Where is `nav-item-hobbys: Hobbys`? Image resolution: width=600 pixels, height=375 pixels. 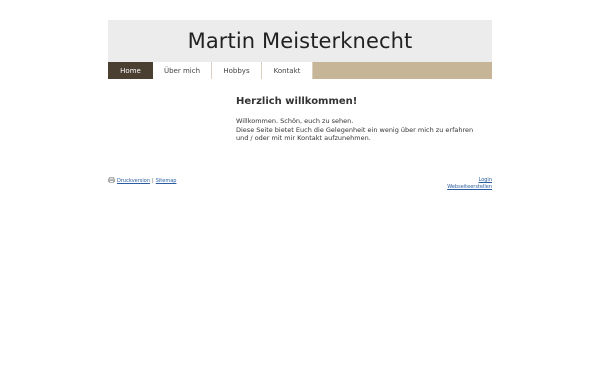 nav-item-hobbys: Hobbys is located at coordinates (237, 70).